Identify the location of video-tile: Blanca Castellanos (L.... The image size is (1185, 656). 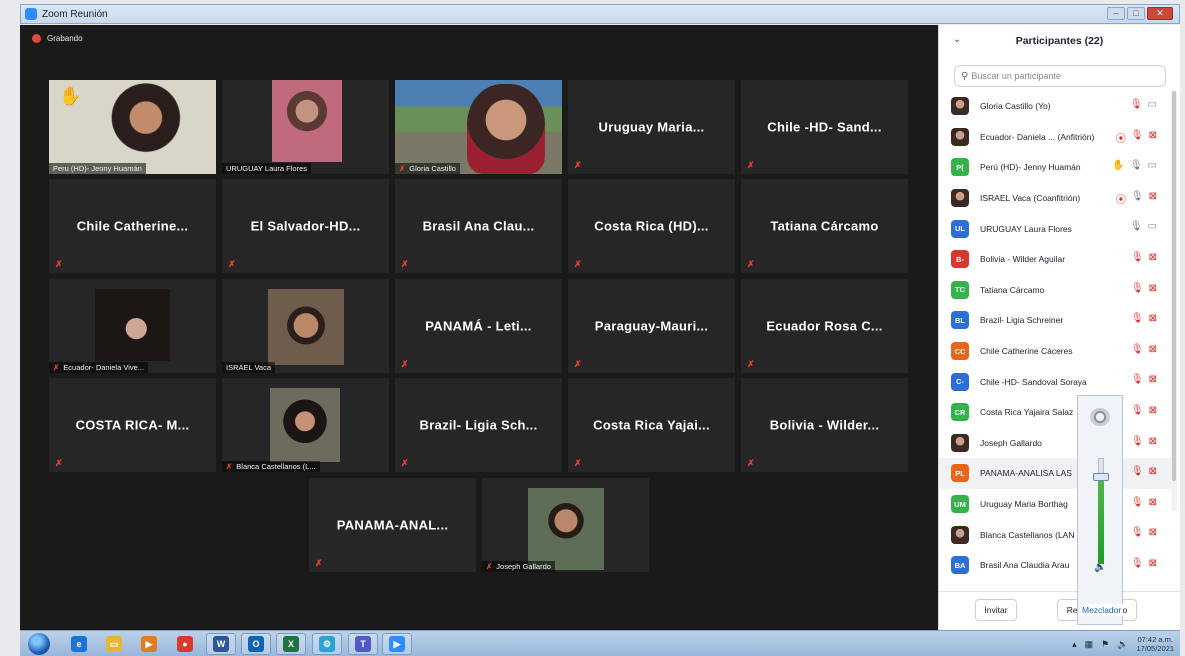
(305, 425).